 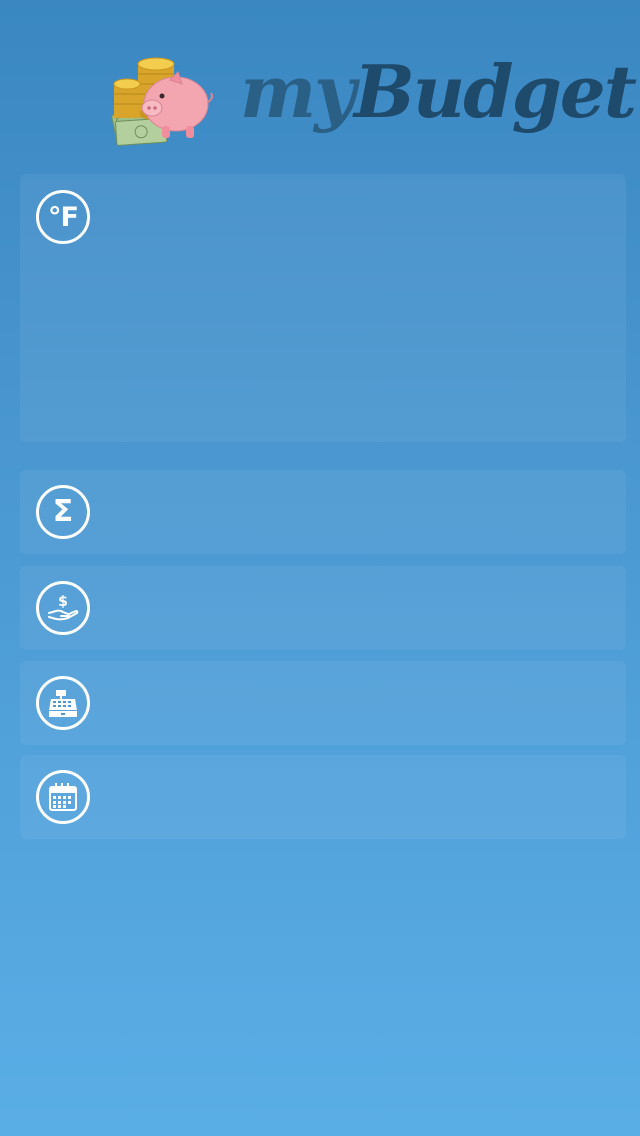 What do you see at coordinates (163, 100) in the screenshot?
I see `piggy-bank-icon` at bounding box center [163, 100].